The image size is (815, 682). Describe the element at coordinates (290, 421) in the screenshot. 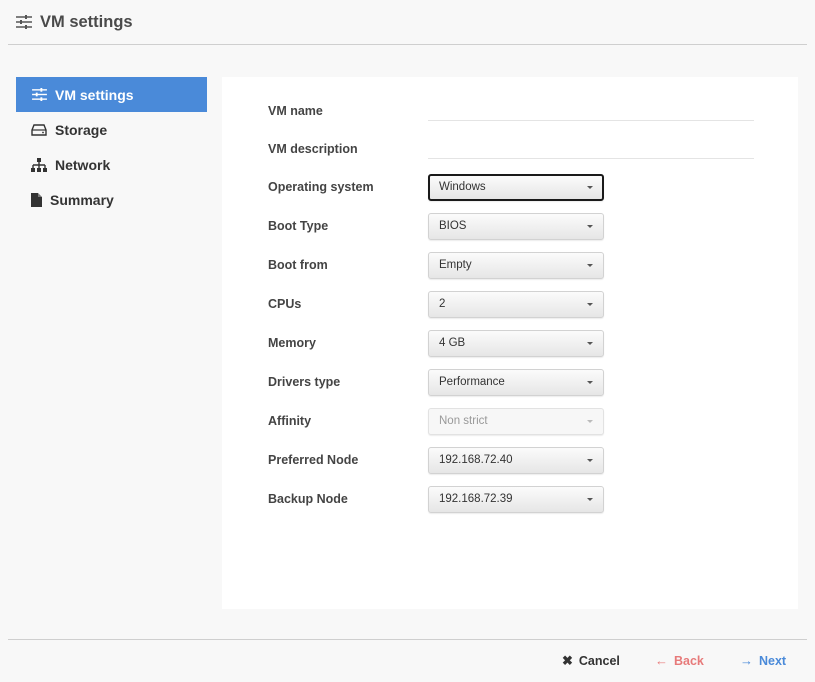

I see `affinity-label: Affinity` at that location.